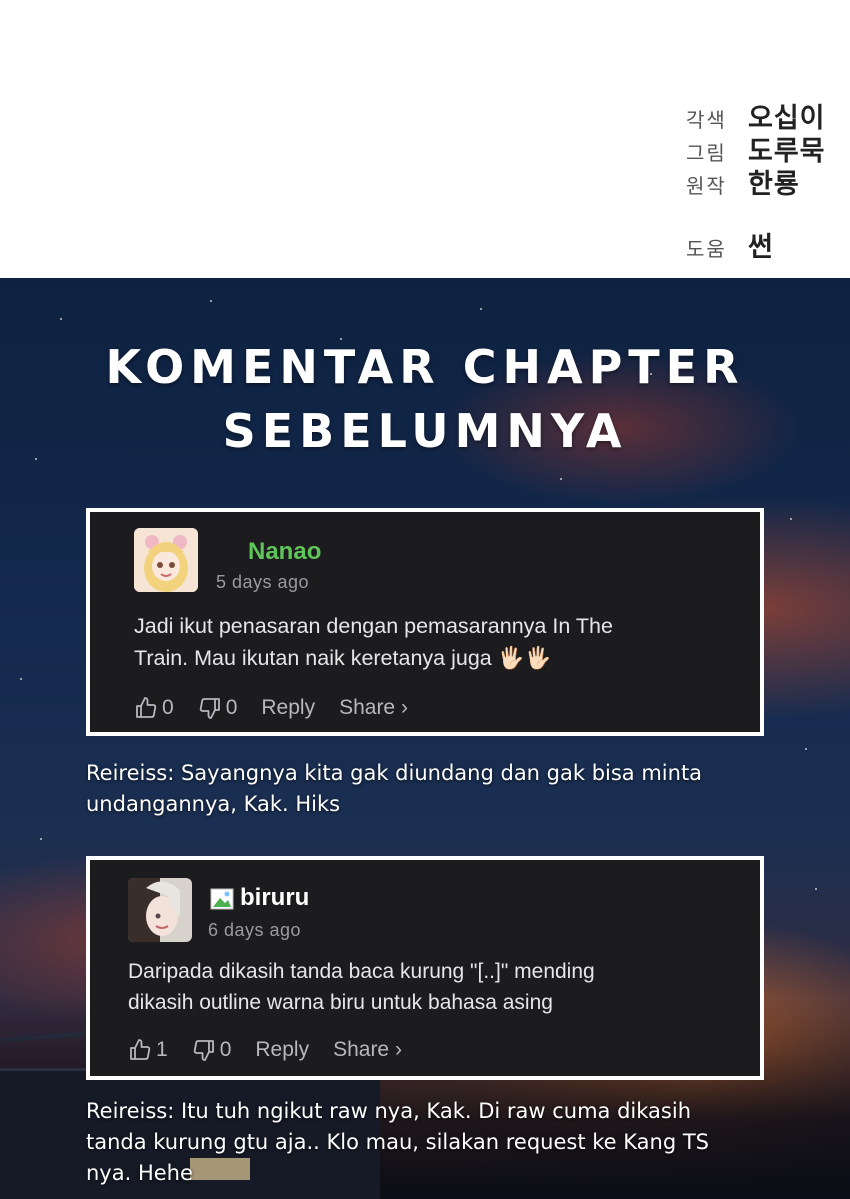 This screenshot has width=850, height=1199. I want to click on like-button: 0, so click(154, 708).